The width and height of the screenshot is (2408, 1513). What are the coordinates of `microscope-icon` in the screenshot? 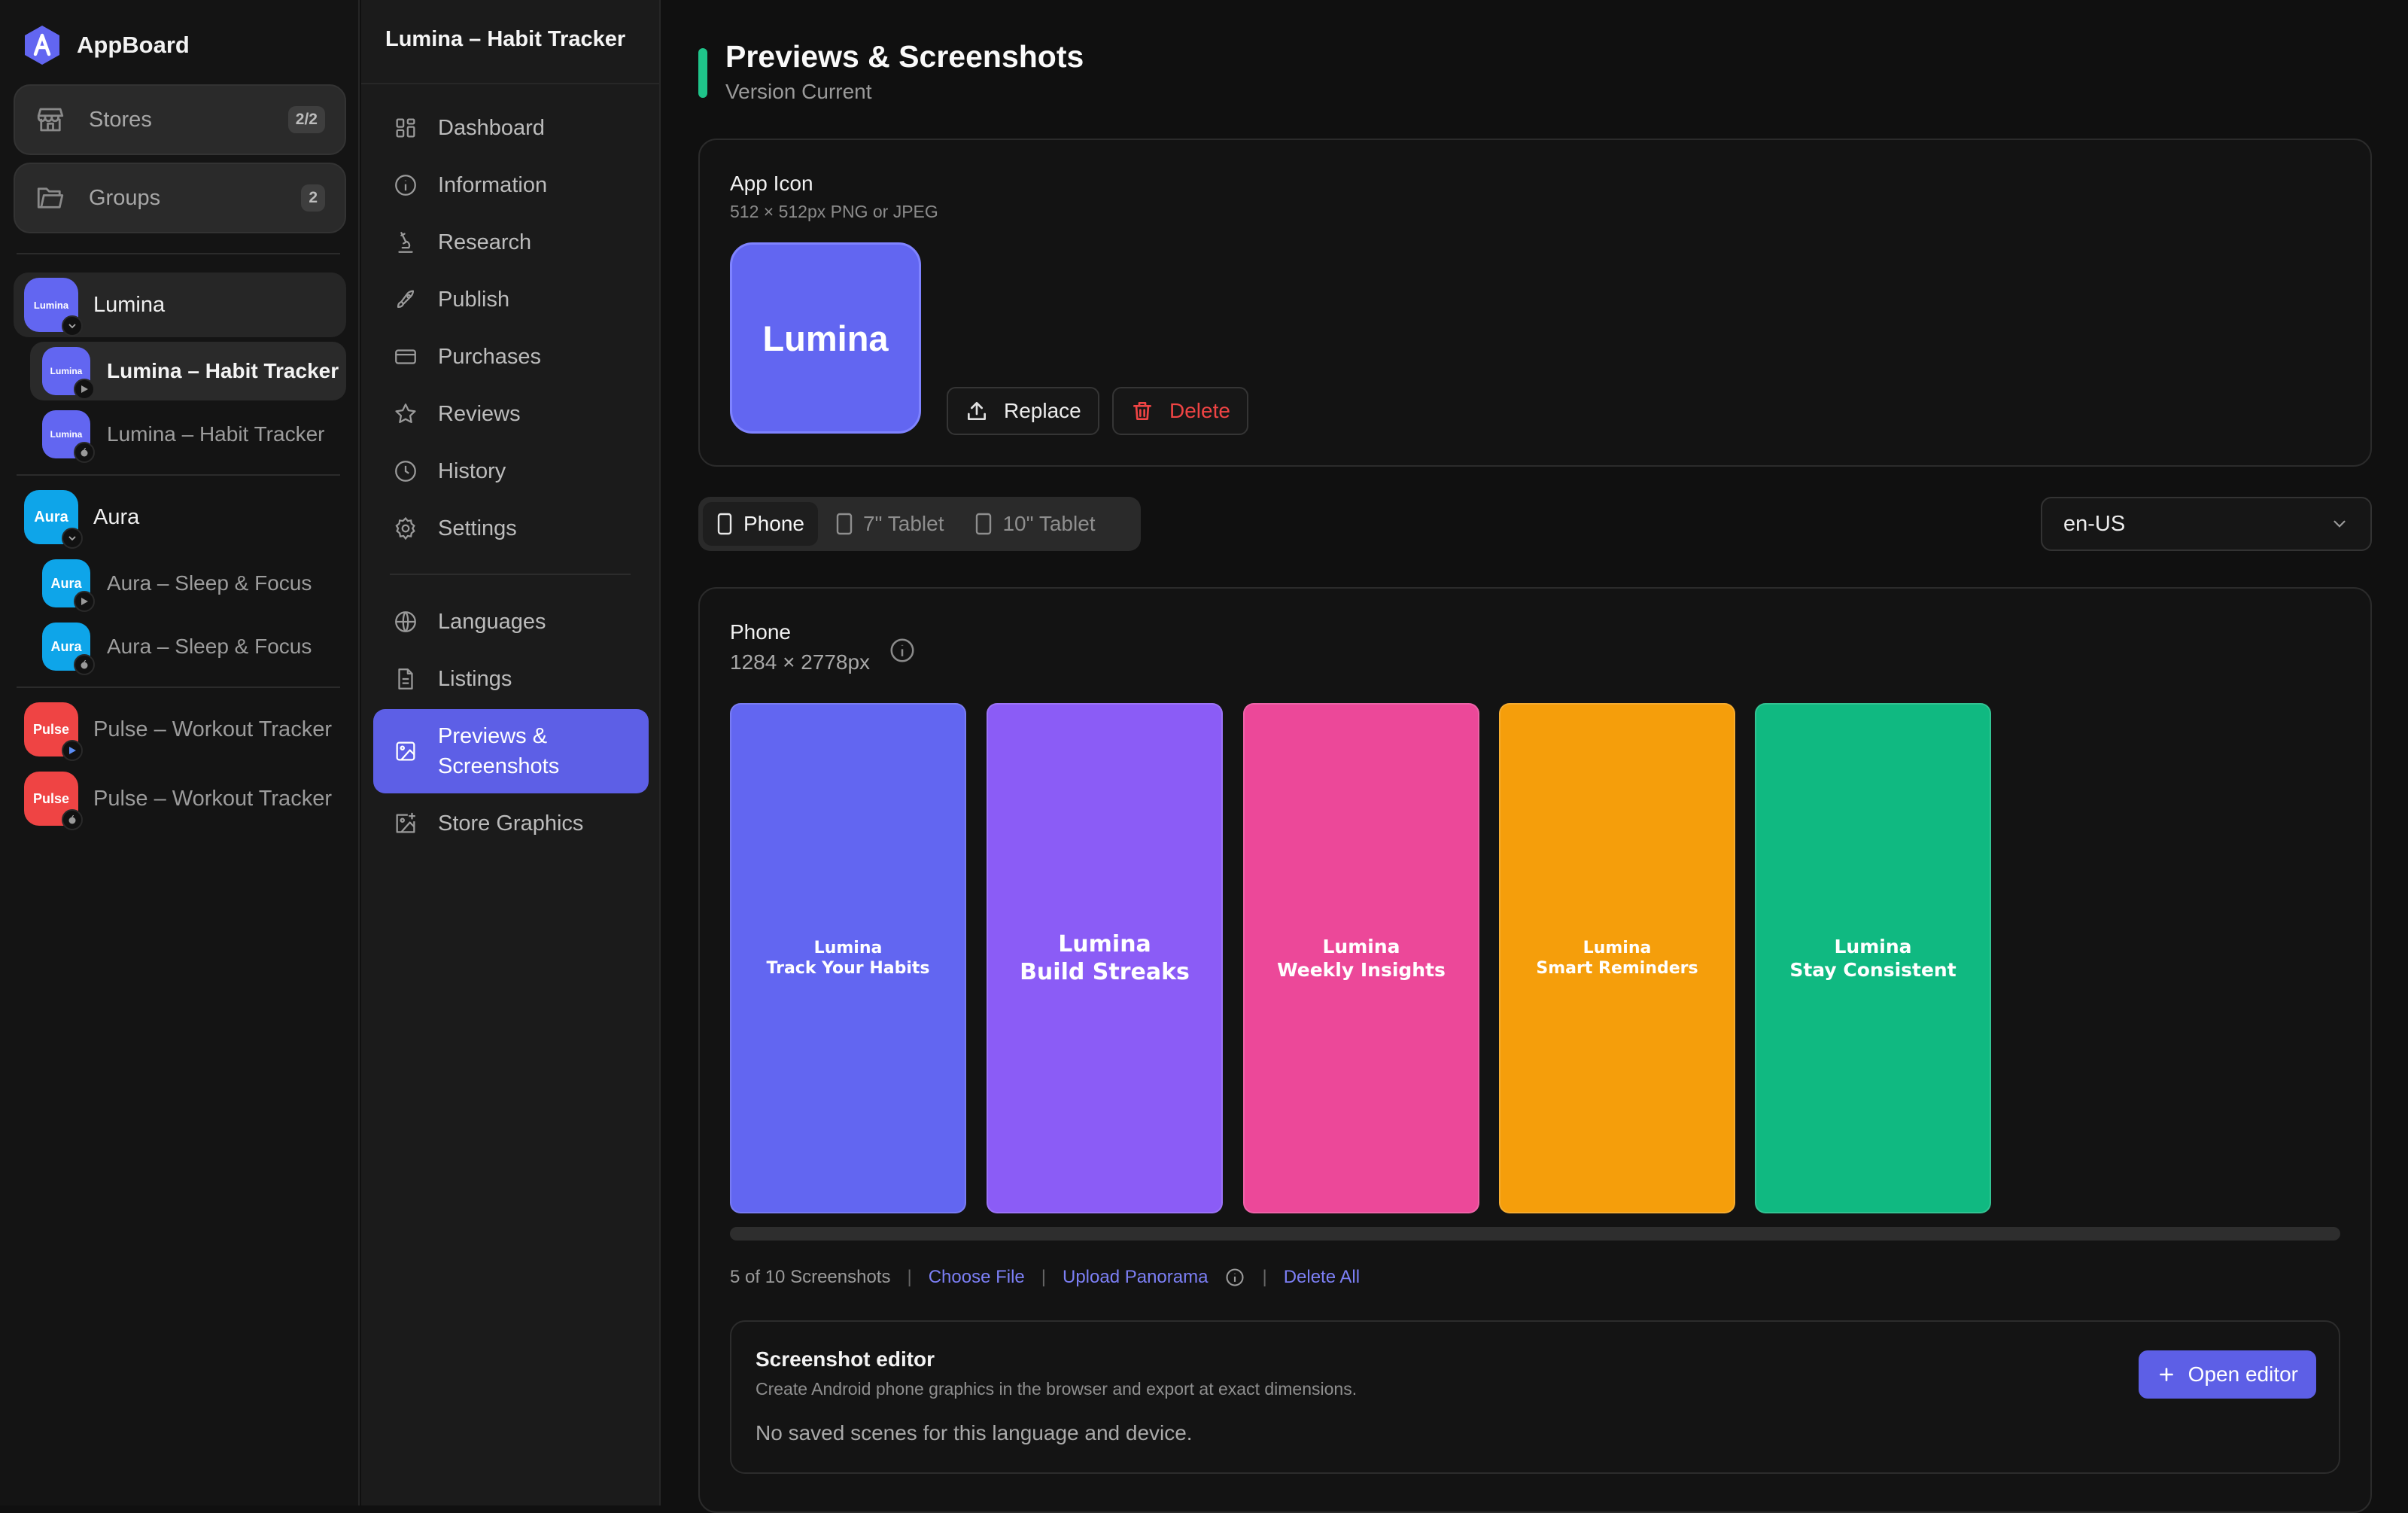 It's located at (405, 242).